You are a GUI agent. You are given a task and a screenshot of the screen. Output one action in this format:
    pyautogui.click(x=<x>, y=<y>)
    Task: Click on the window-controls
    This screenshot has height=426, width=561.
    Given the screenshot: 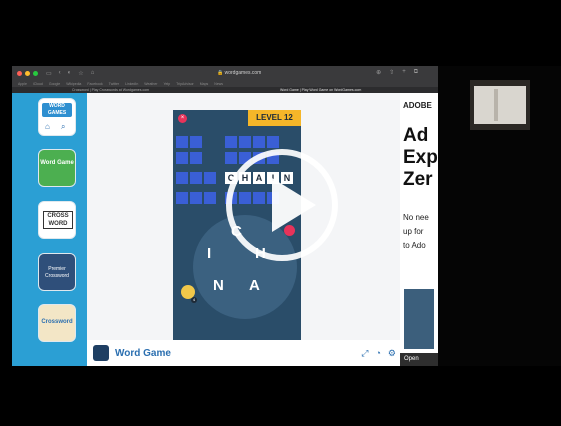 What is the action you would take?
    pyautogui.click(x=27, y=73)
    